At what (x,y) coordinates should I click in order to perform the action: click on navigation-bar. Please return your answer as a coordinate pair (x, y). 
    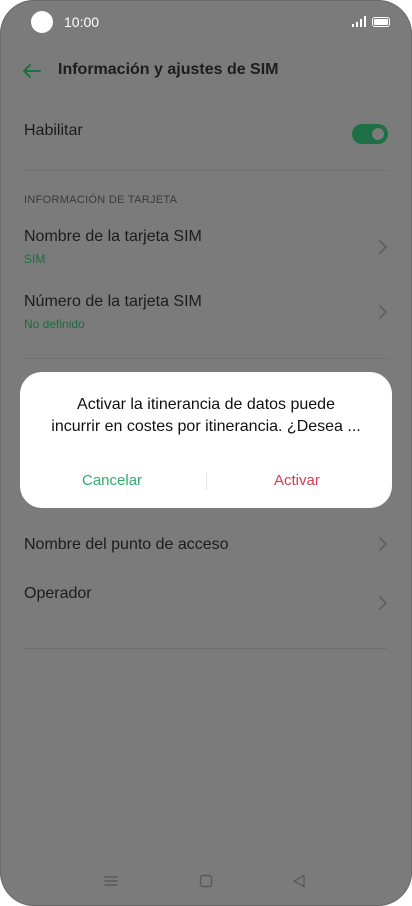
    Looking at the image, I should click on (206, 882).